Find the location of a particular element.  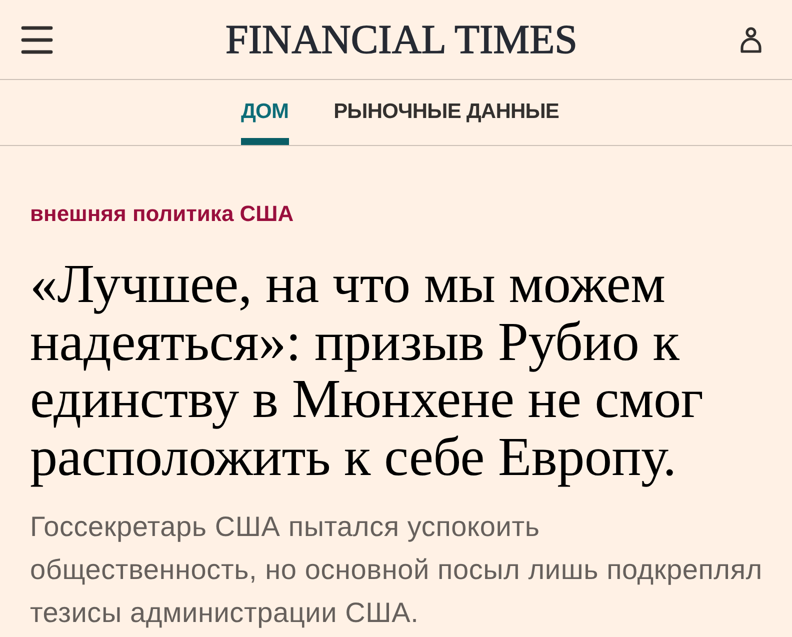

user-account-icon is located at coordinates (751, 39).